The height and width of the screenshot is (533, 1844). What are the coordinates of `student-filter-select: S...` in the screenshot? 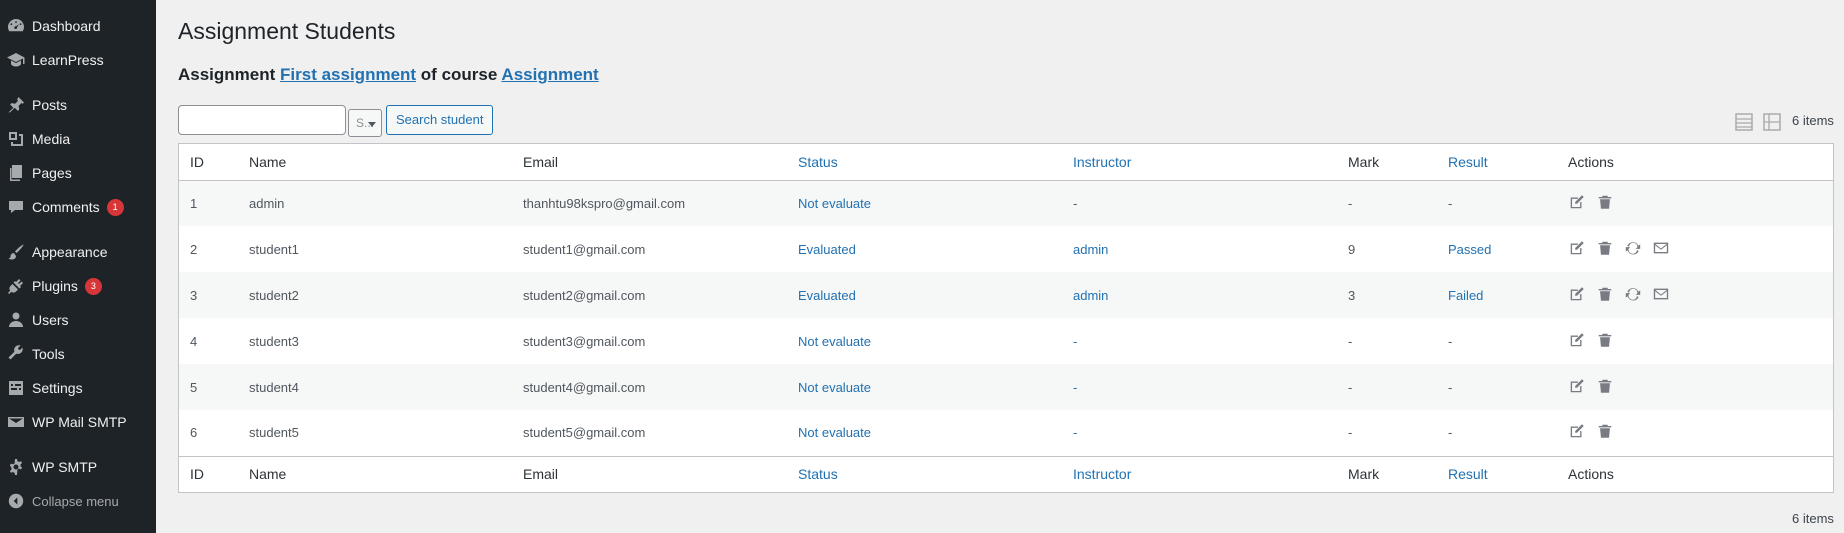 It's located at (365, 123).